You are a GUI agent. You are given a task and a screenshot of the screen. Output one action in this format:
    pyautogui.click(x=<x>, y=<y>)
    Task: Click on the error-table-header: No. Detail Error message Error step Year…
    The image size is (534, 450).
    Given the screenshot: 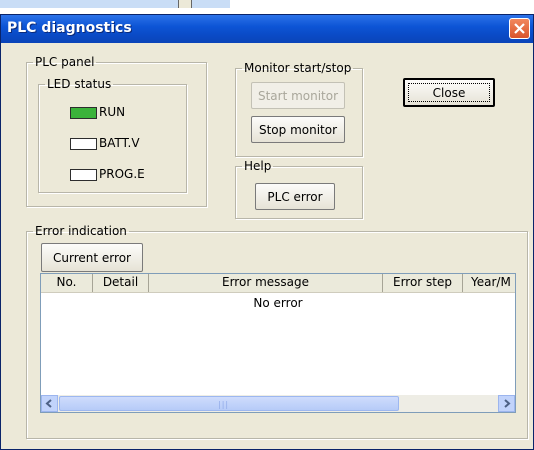 What is the action you would take?
    pyautogui.click(x=278, y=283)
    